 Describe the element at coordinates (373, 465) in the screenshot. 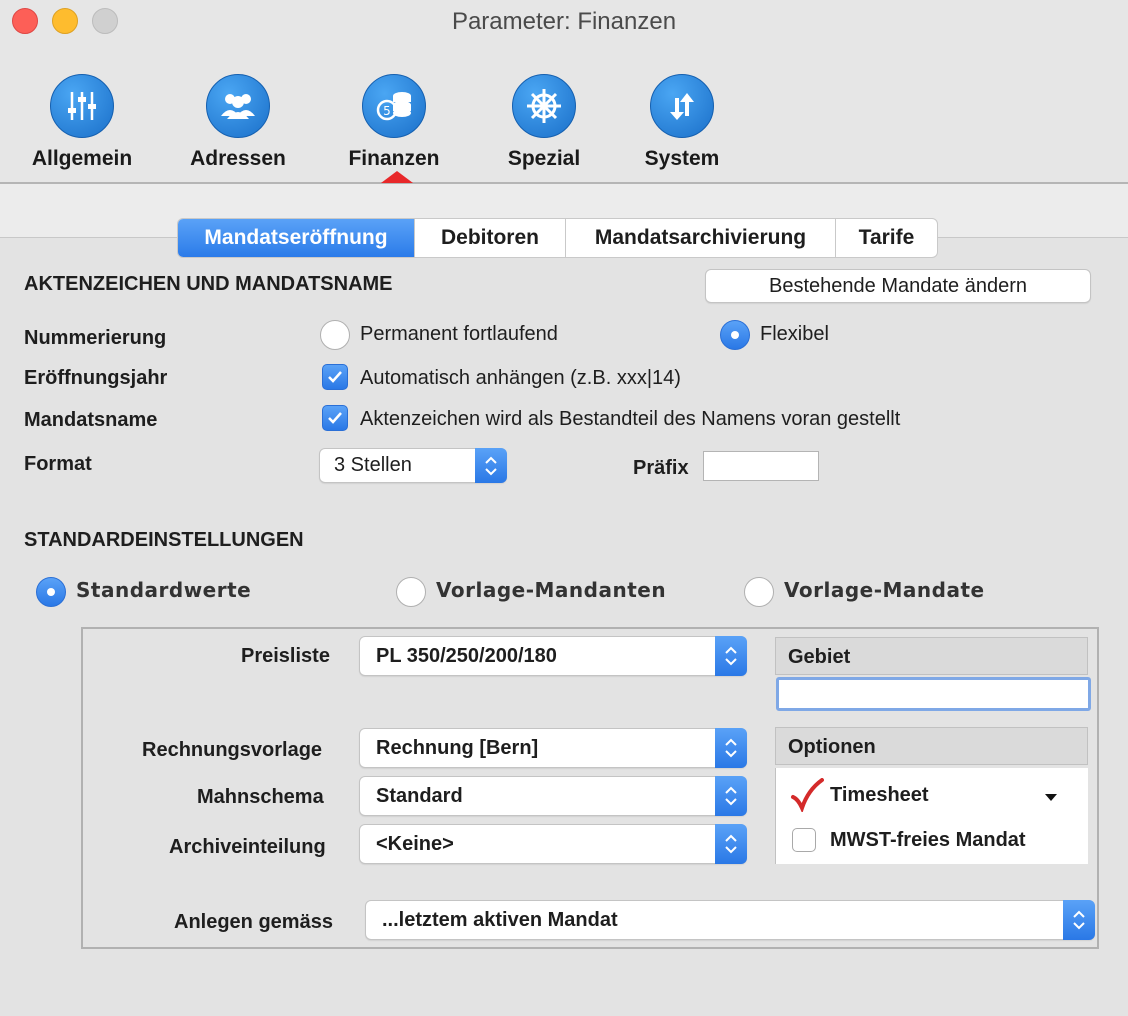

I see `format-select-value: 3 Stellen` at that location.